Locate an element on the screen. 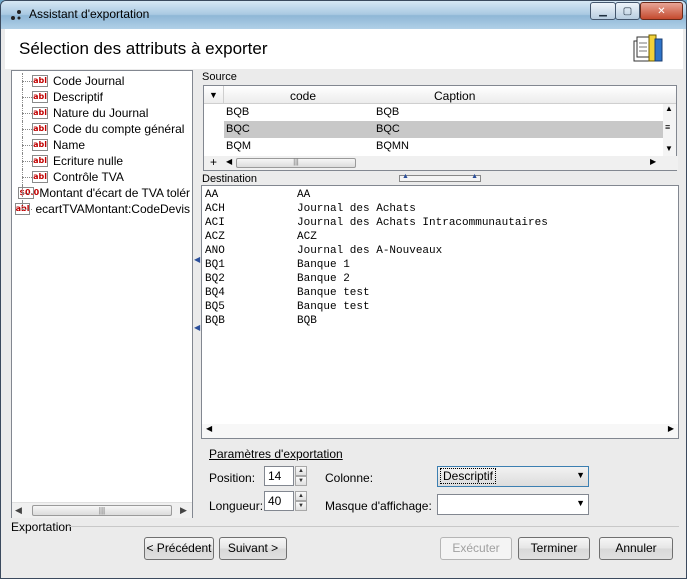  dest-code: AA is located at coordinates (212, 195).